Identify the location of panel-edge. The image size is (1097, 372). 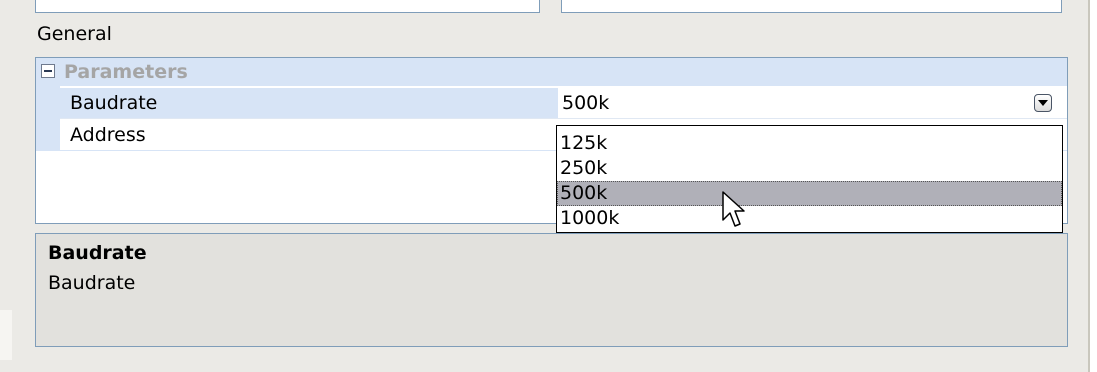
(6, 335).